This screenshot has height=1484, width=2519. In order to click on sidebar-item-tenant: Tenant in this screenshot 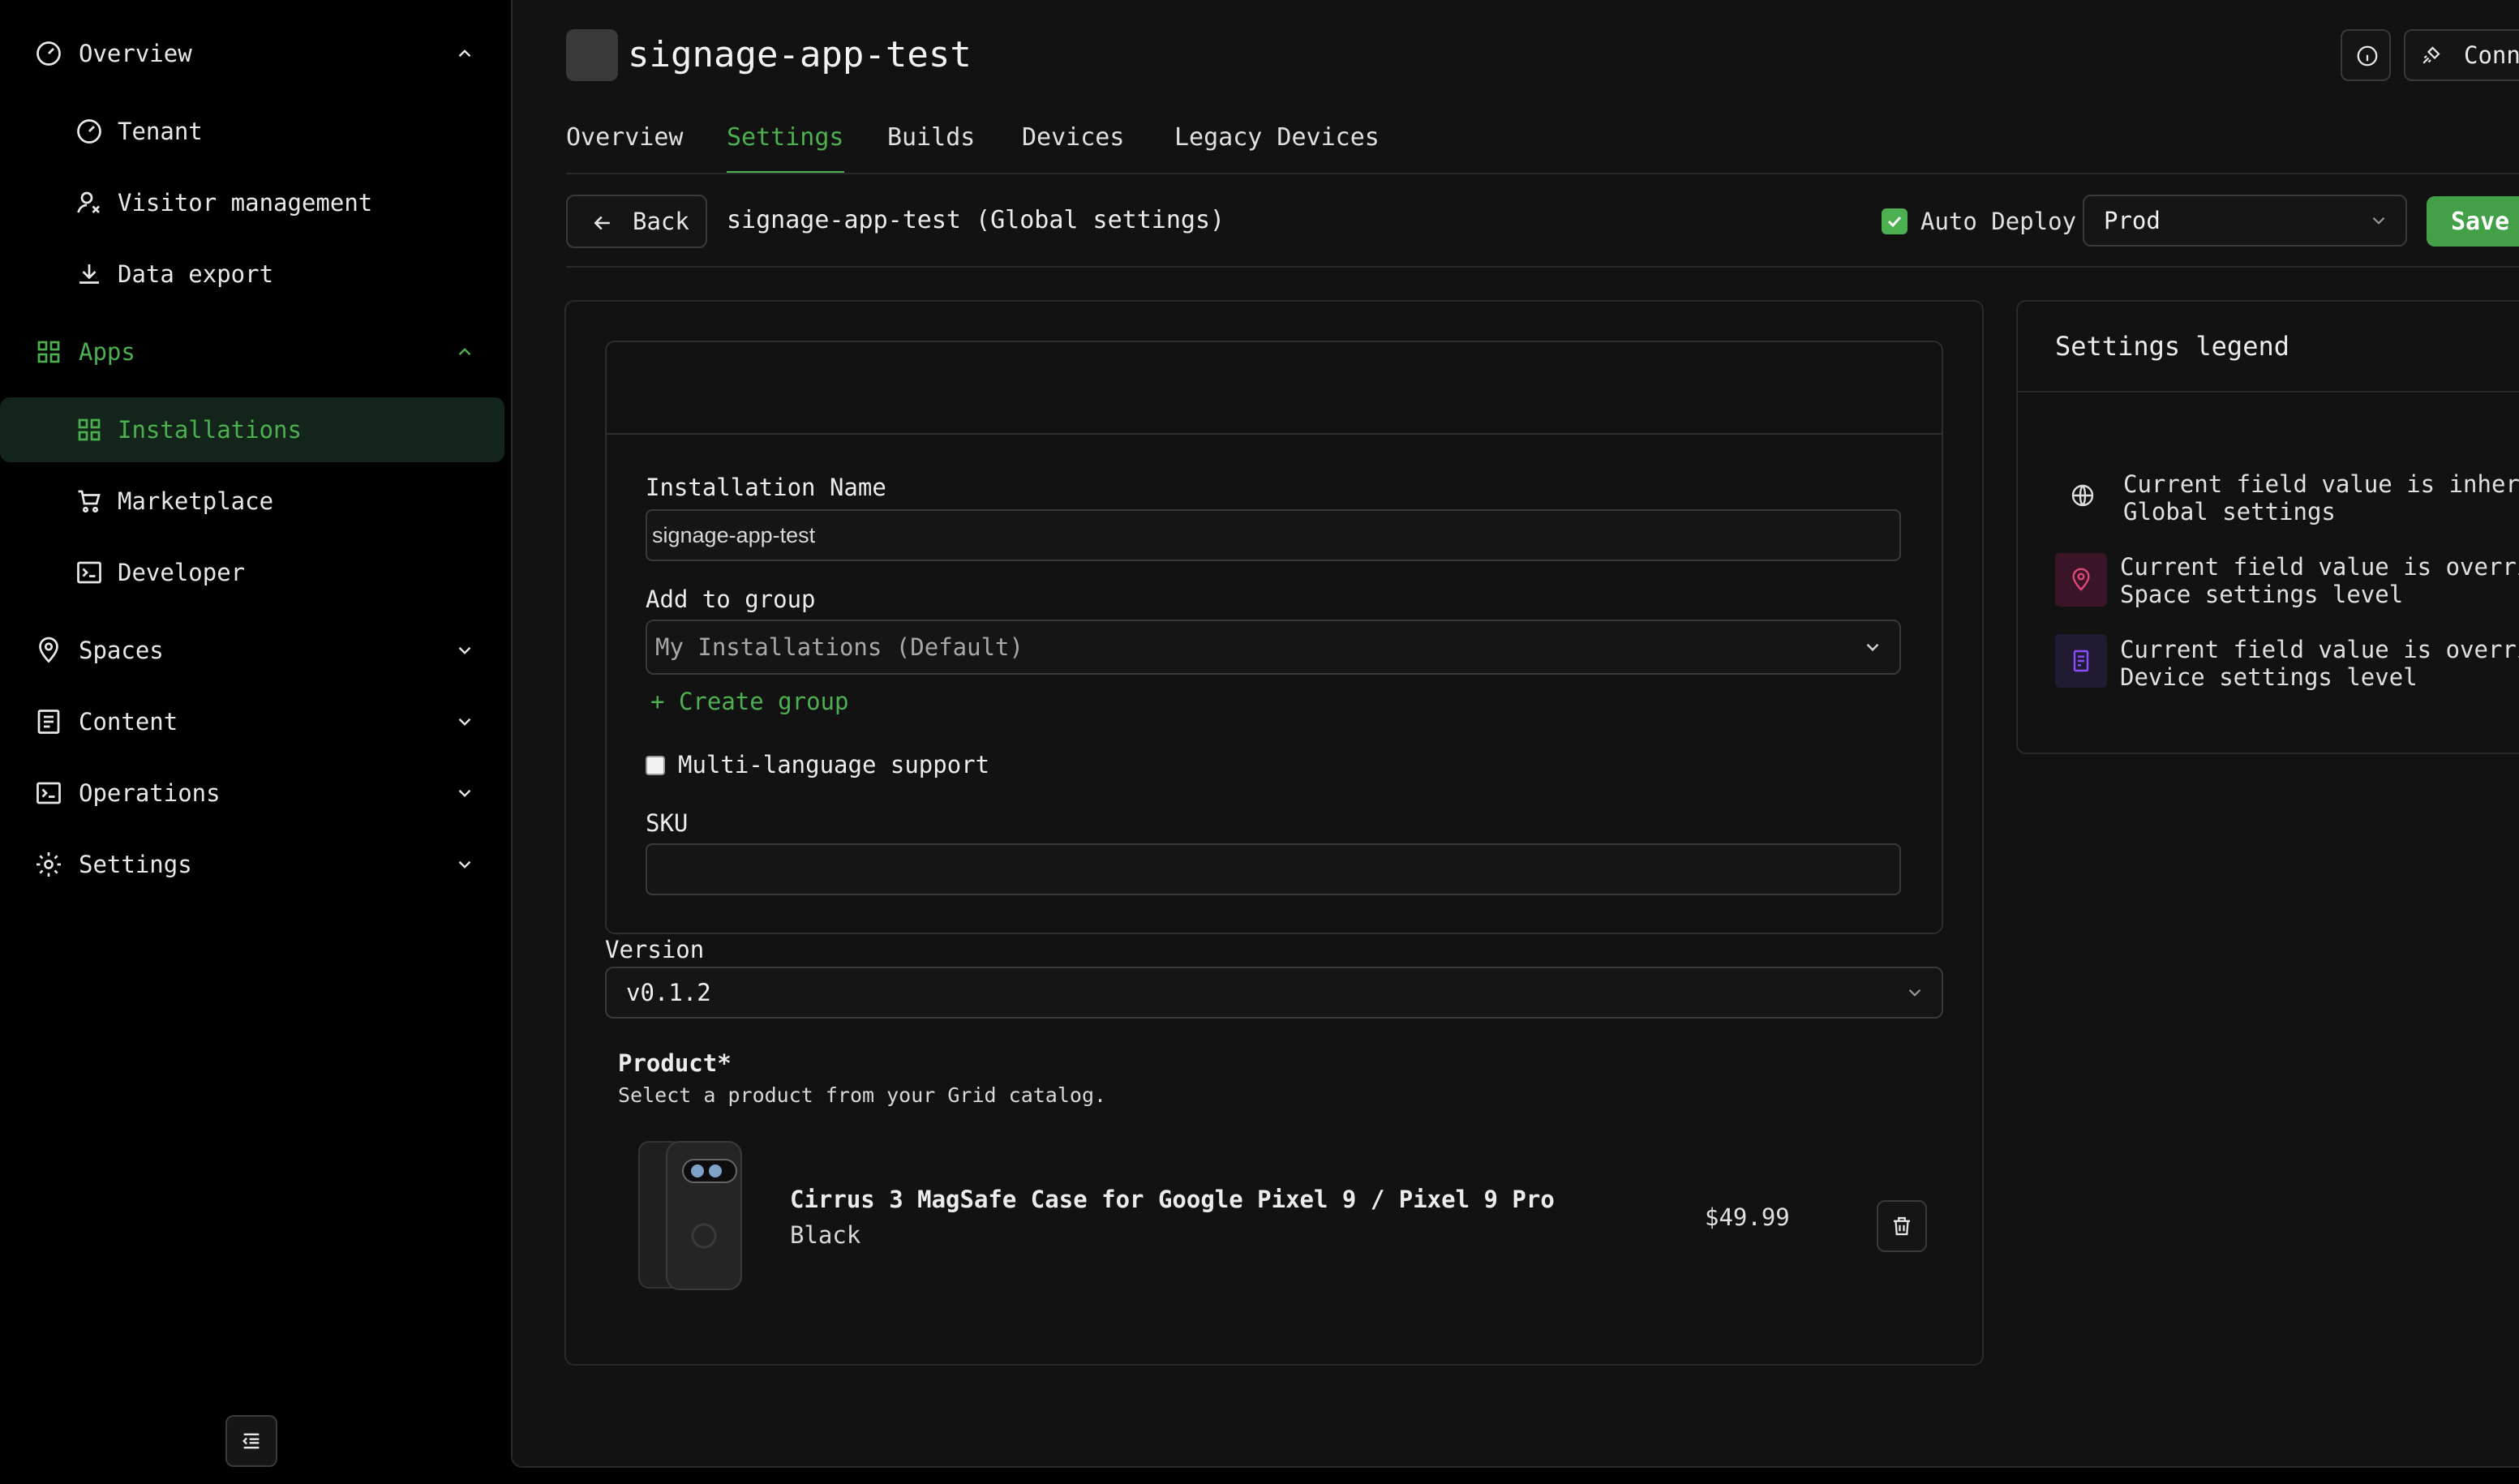, I will do `click(252, 131)`.